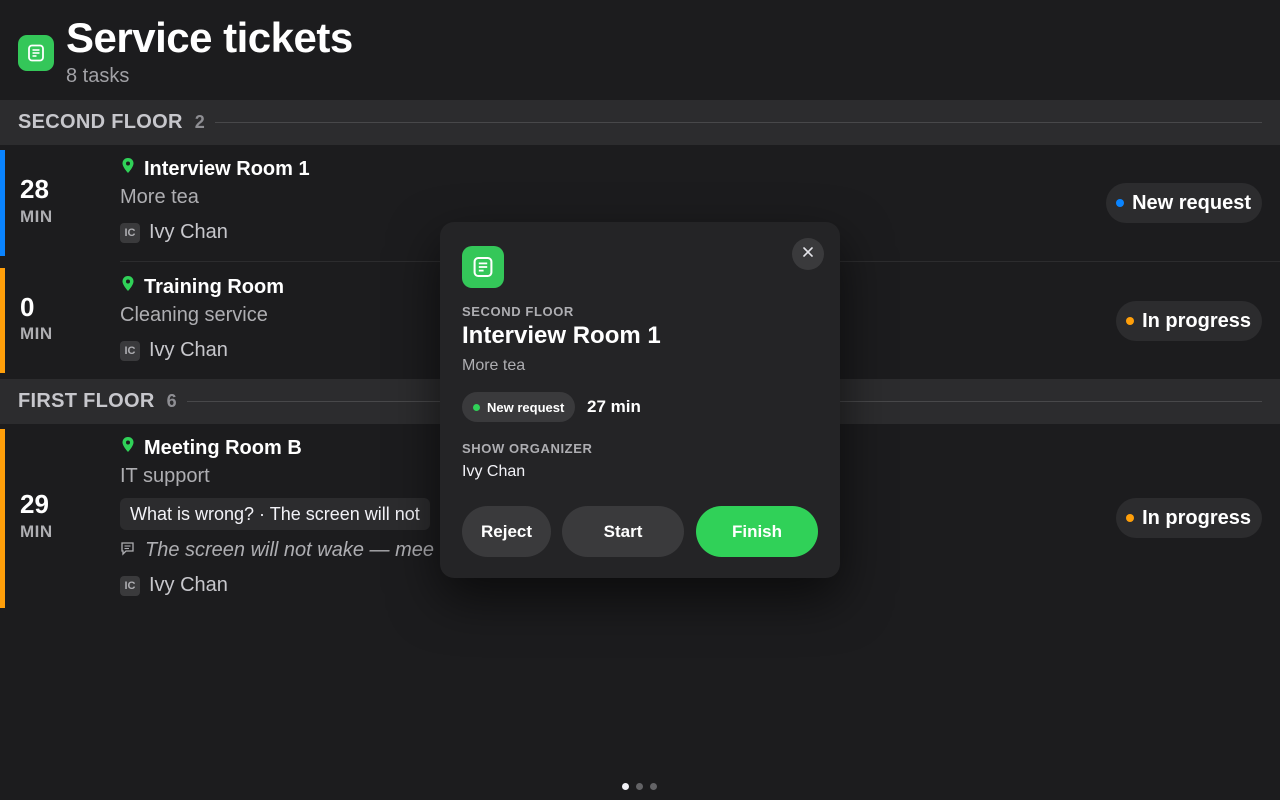 This screenshot has height=800, width=1280. What do you see at coordinates (494, 471) in the screenshot?
I see `organizer-name: Ivy Chan` at bounding box center [494, 471].